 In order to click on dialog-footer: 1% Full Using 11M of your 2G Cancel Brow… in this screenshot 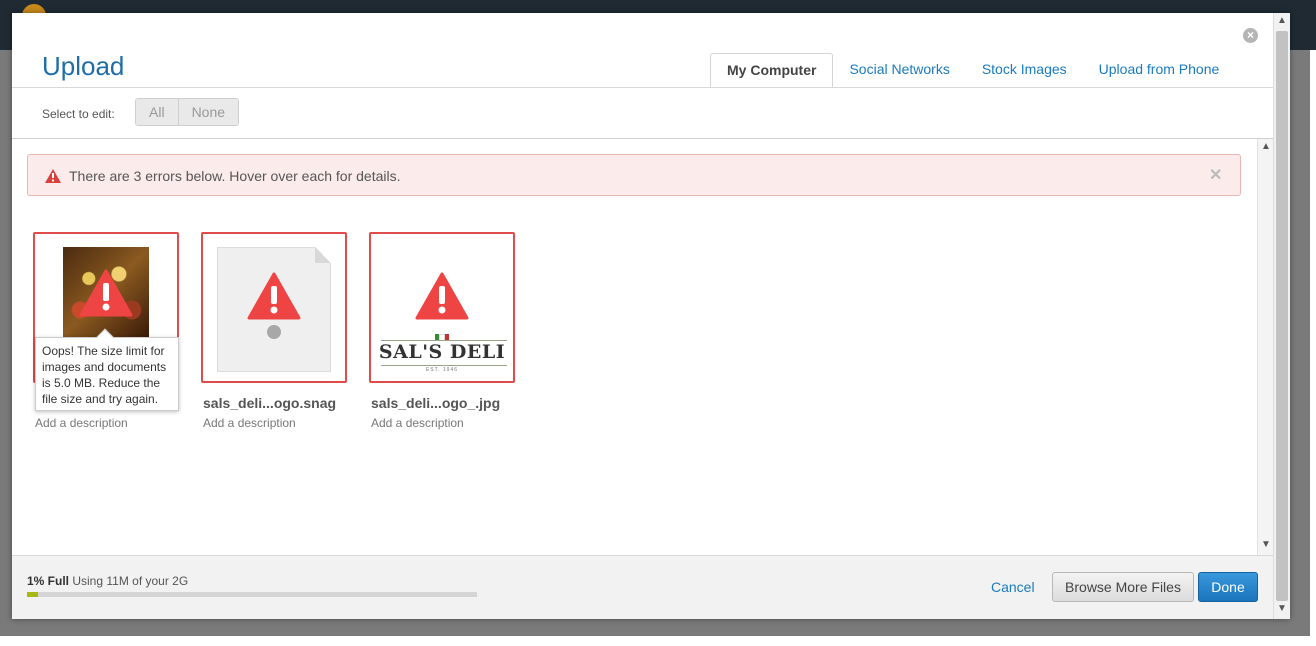, I will do `click(642, 587)`.